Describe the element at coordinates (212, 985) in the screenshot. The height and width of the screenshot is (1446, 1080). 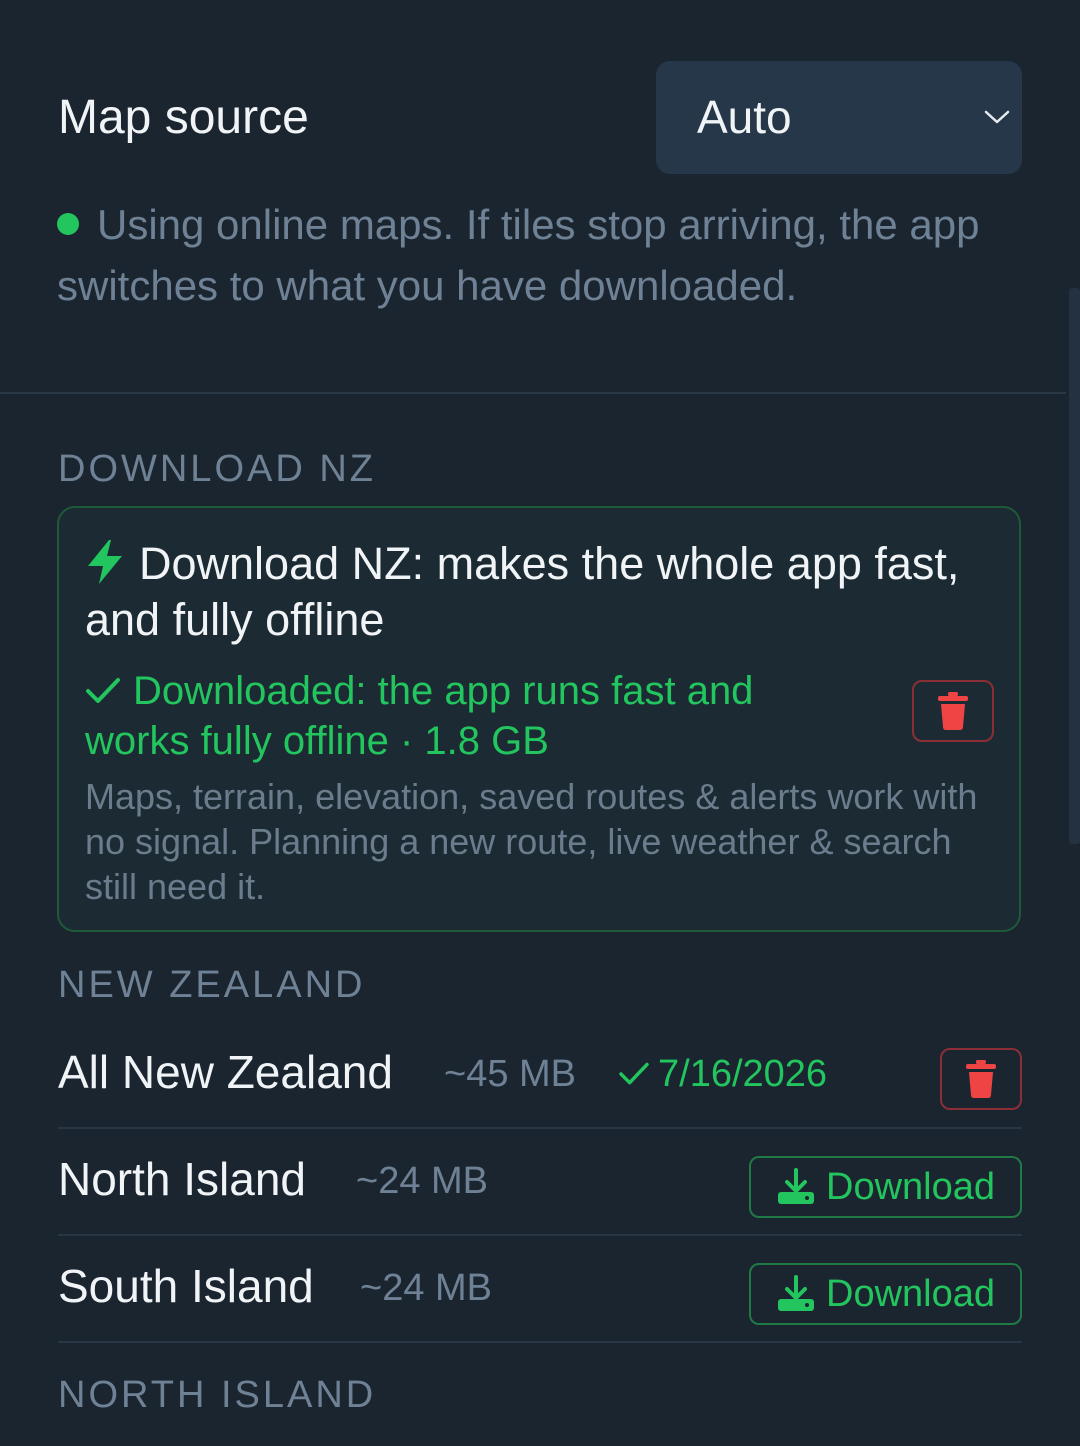
I see `section-title-new-zealand: NEW ZEALAND` at that location.